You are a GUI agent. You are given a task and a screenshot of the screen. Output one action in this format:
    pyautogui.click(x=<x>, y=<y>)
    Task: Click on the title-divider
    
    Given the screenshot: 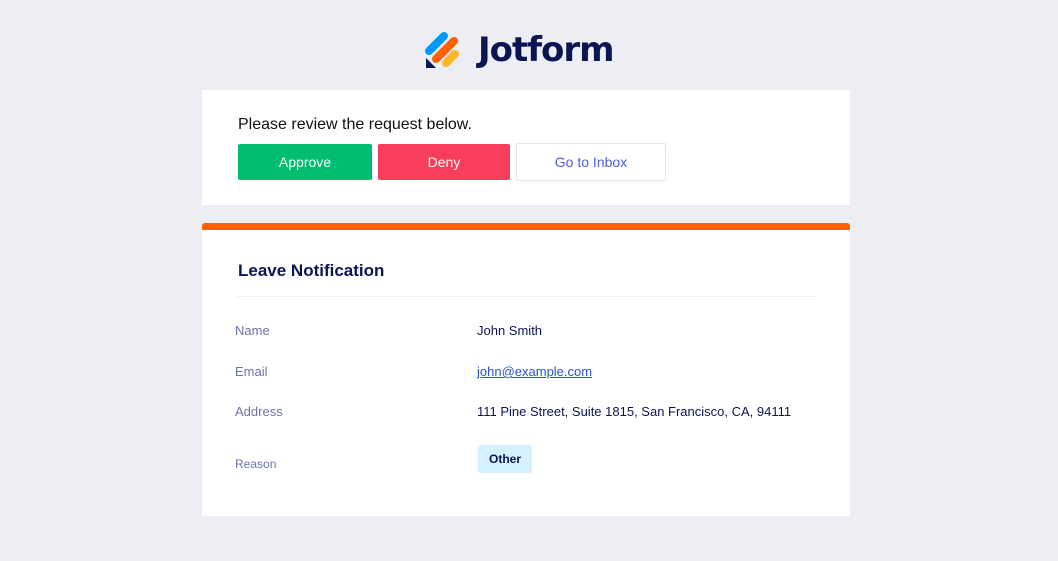 What is the action you would take?
    pyautogui.click(x=527, y=296)
    